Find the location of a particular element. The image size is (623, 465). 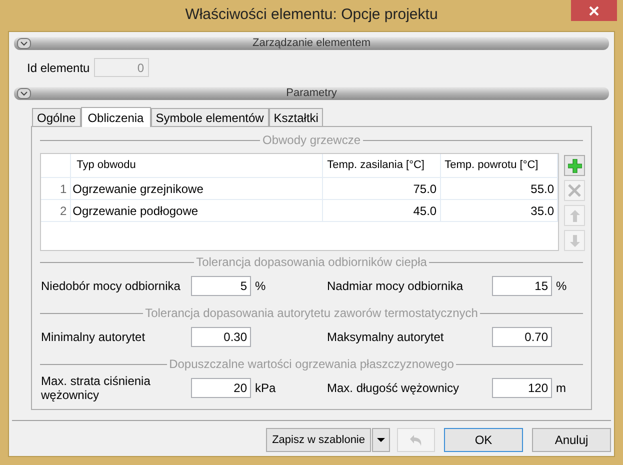

input-field: 20 is located at coordinates (221, 388).